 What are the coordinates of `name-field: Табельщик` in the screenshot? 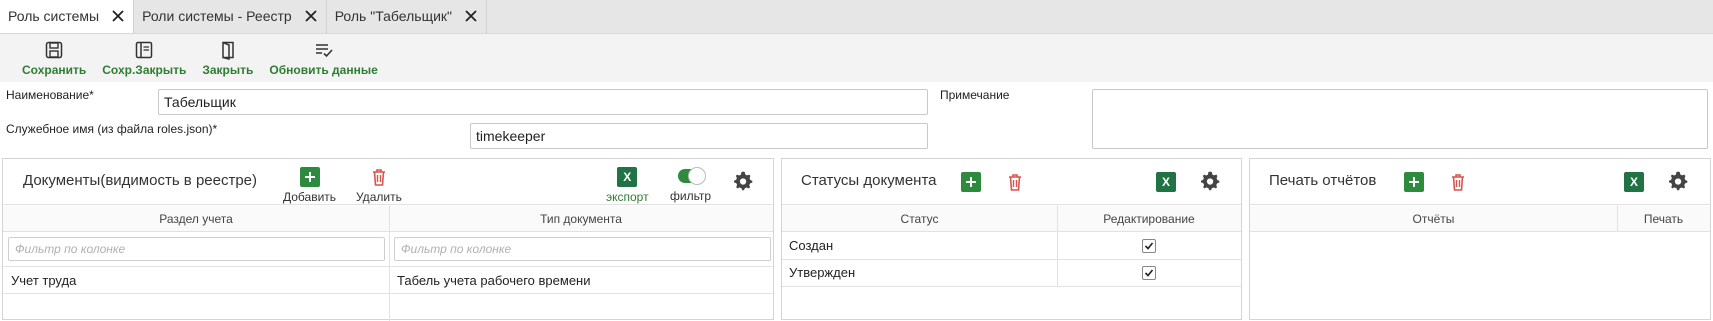 It's located at (543, 102).